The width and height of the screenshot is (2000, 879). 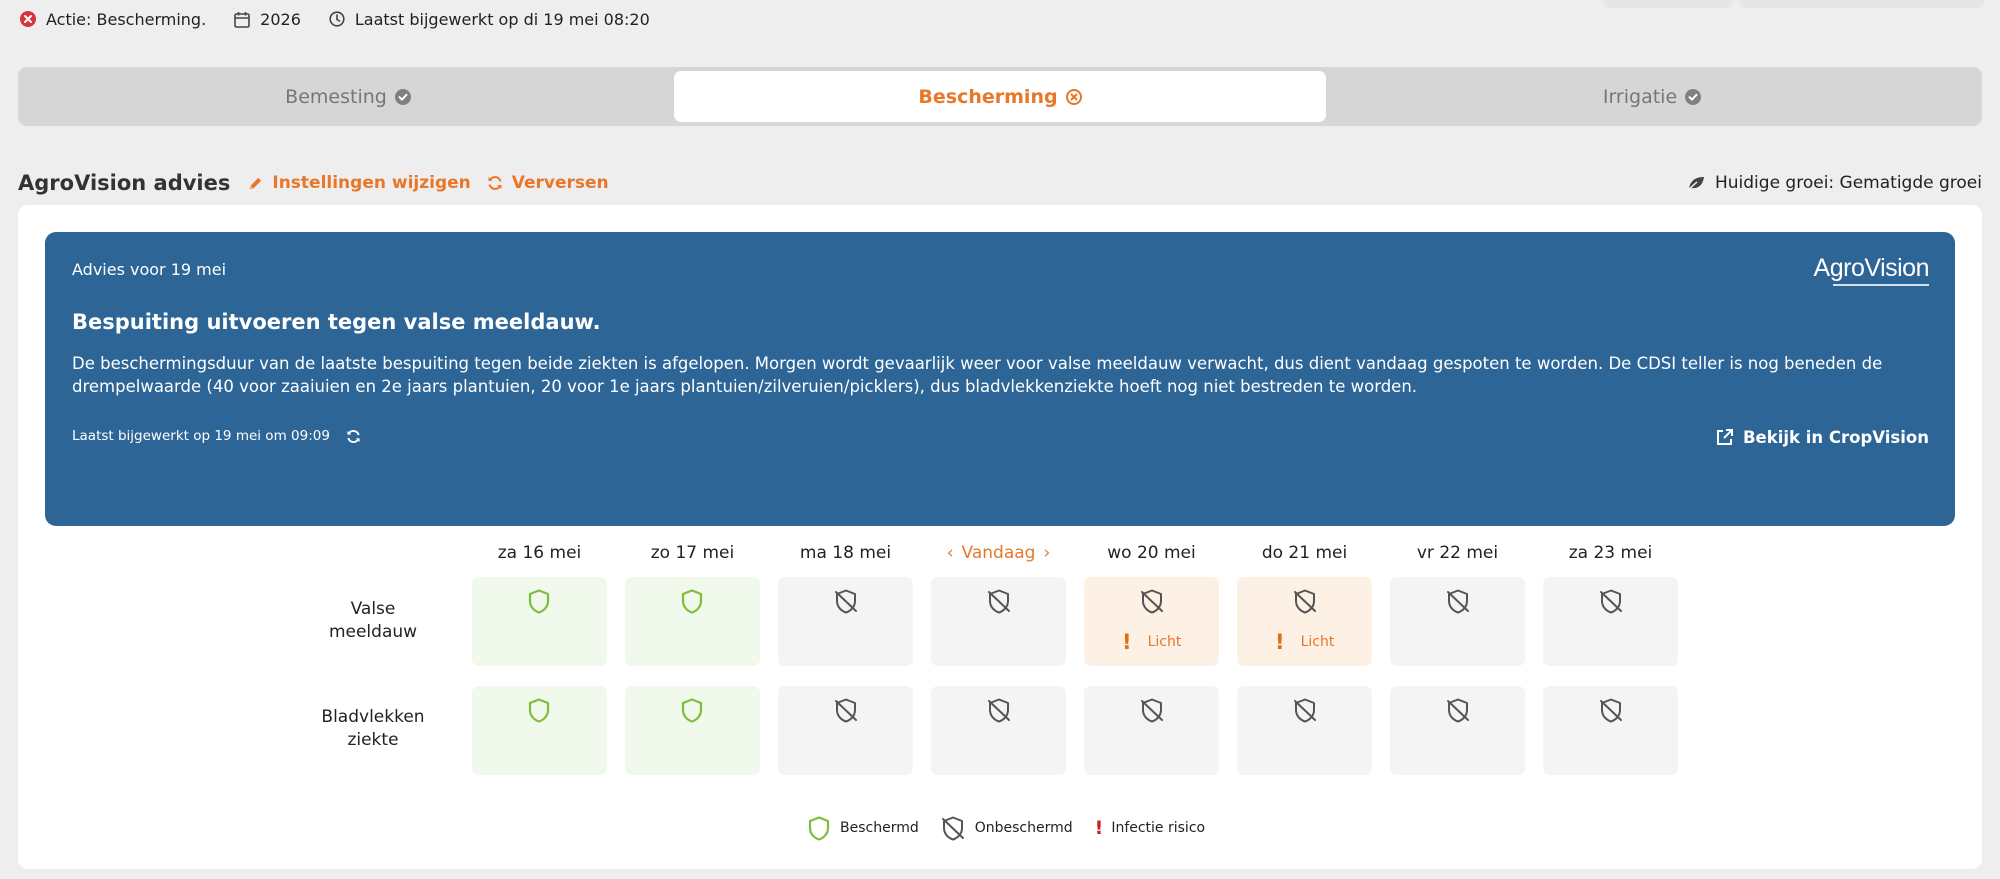 What do you see at coordinates (692, 553) in the screenshot?
I see `day-label: zo 17 mei` at bounding box center [692, 553].